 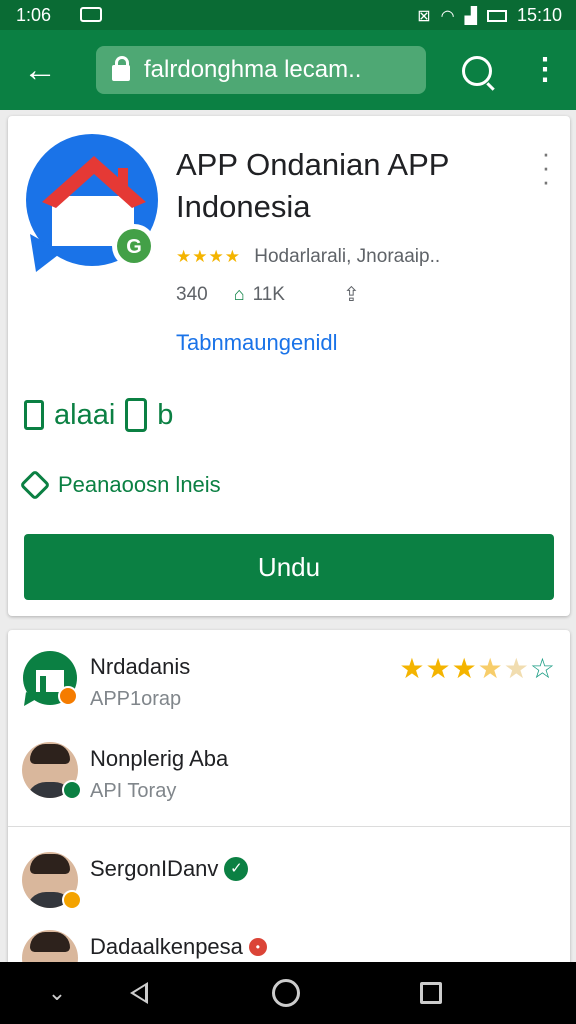 What do you see at coordinates (289, 767) in the screenshot?
I see `review-item: Nonplerig Aba API Toray` at bounding box center [289, 767].